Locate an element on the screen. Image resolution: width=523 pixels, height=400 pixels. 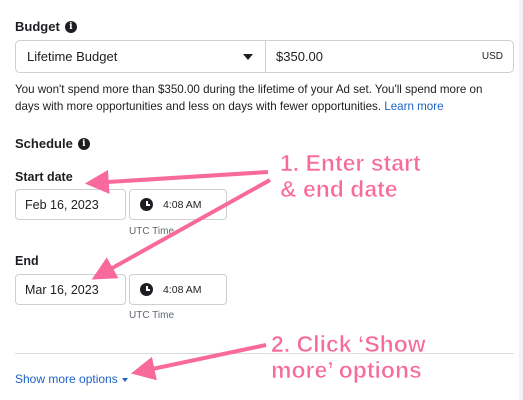
annotation-step-1-line-1: 1. Enter start is located at coordinates (350, 163).